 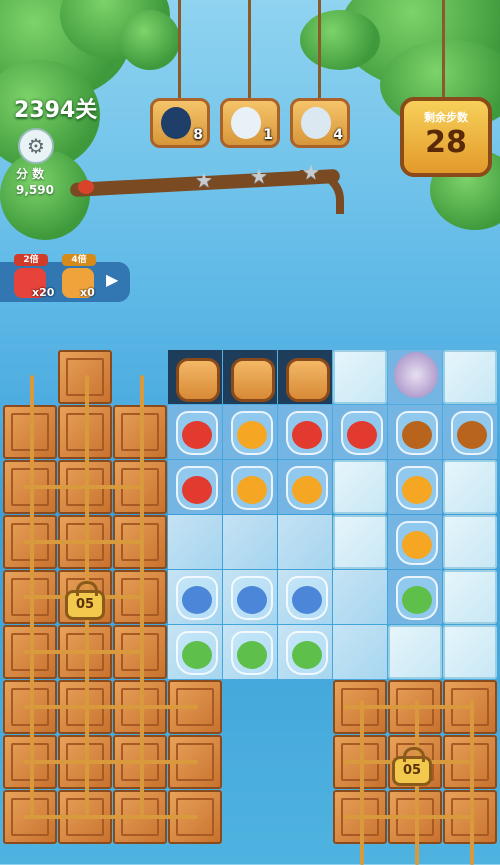 I want to click on settings-button: ⚙, so click(x=36, y=146).